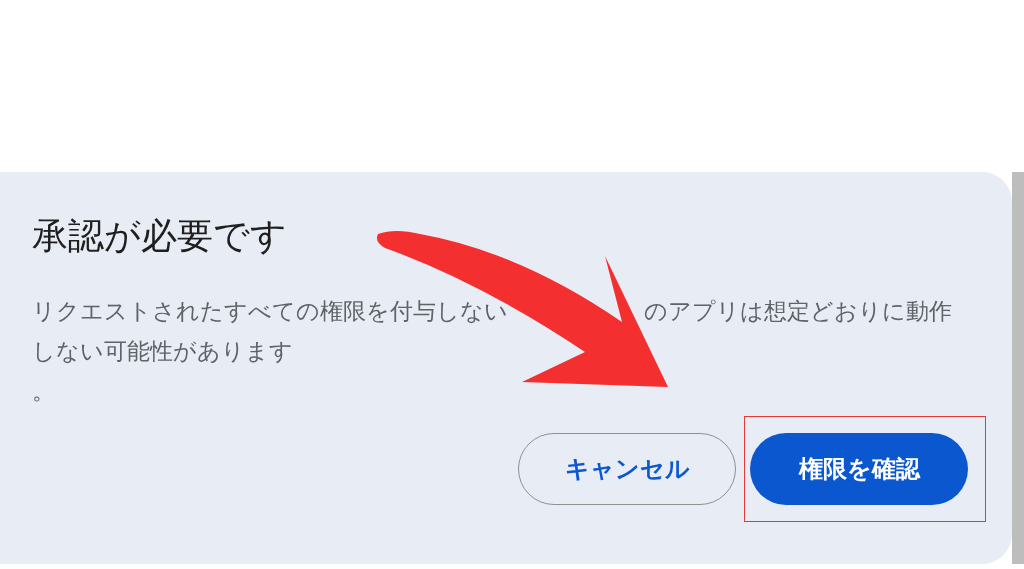 The height and width of the screenshot is (569, 1024). Describe the element at coordinates (160, 236) in the screenshot. I see `dialog-title: 承認が必要です` at that location.